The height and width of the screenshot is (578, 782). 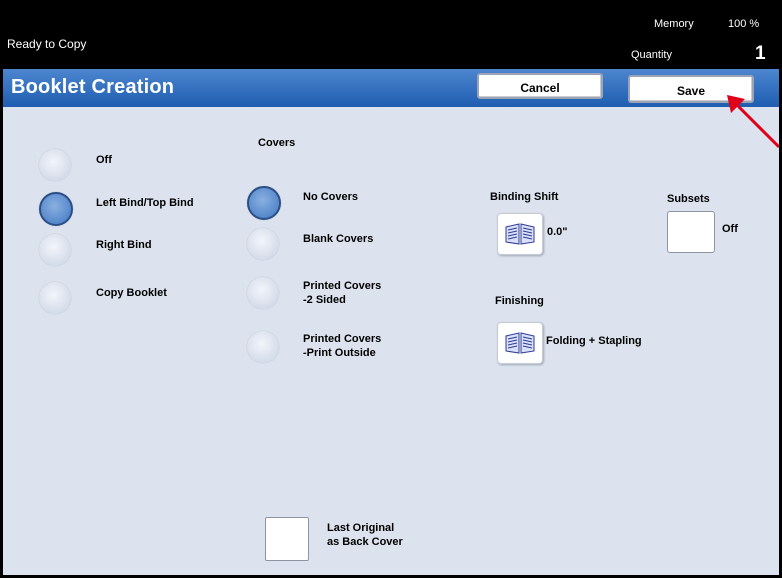 I want to click on binding-shift-heading: Binding Shift, so click(x=524, y=197).